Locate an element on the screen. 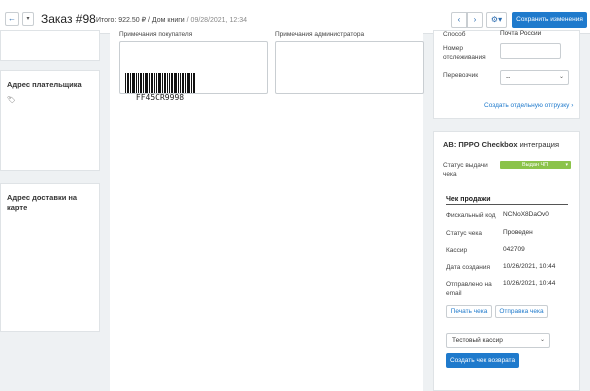 This screenshot has width=590, height=391. checkbox-title-brand: Checkbox is located at coordinates (499, 144).